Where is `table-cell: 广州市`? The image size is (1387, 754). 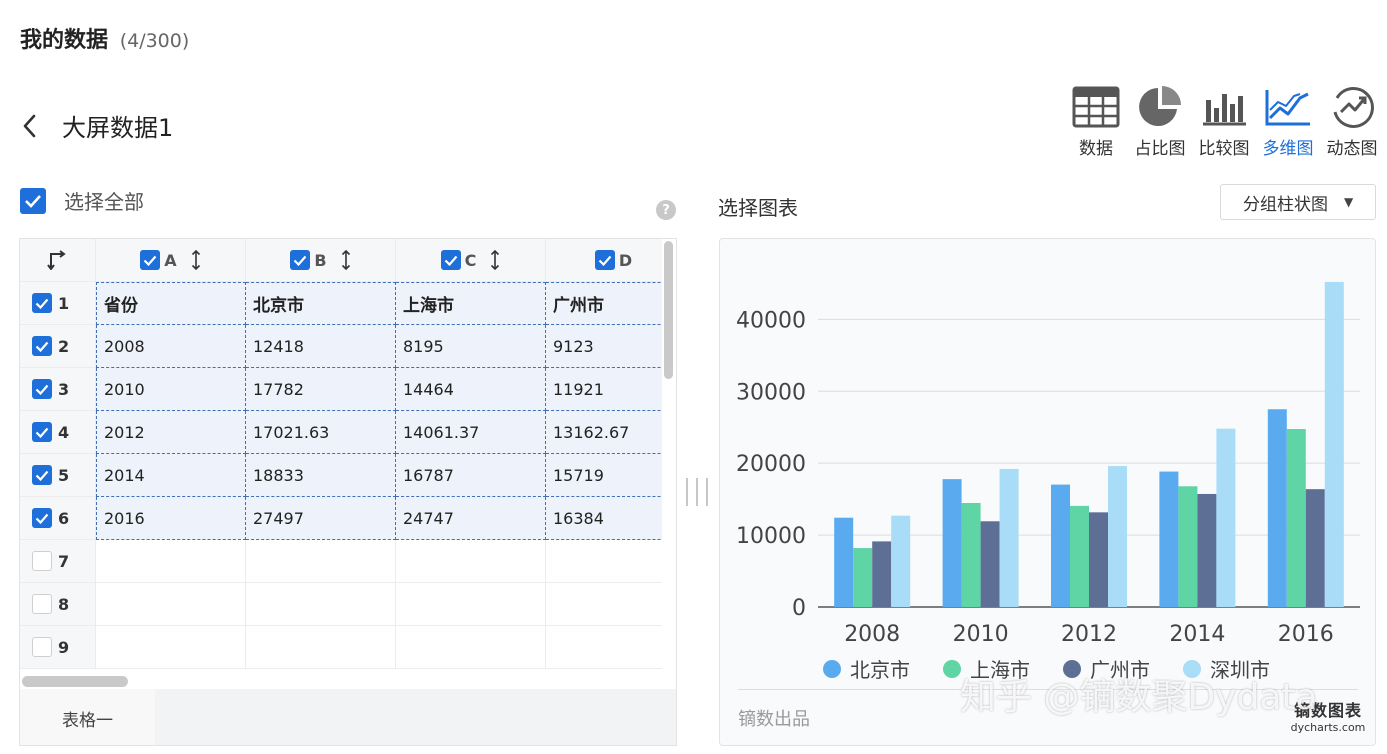
table-cell: 广州市 is located at coordinates (604, 303).